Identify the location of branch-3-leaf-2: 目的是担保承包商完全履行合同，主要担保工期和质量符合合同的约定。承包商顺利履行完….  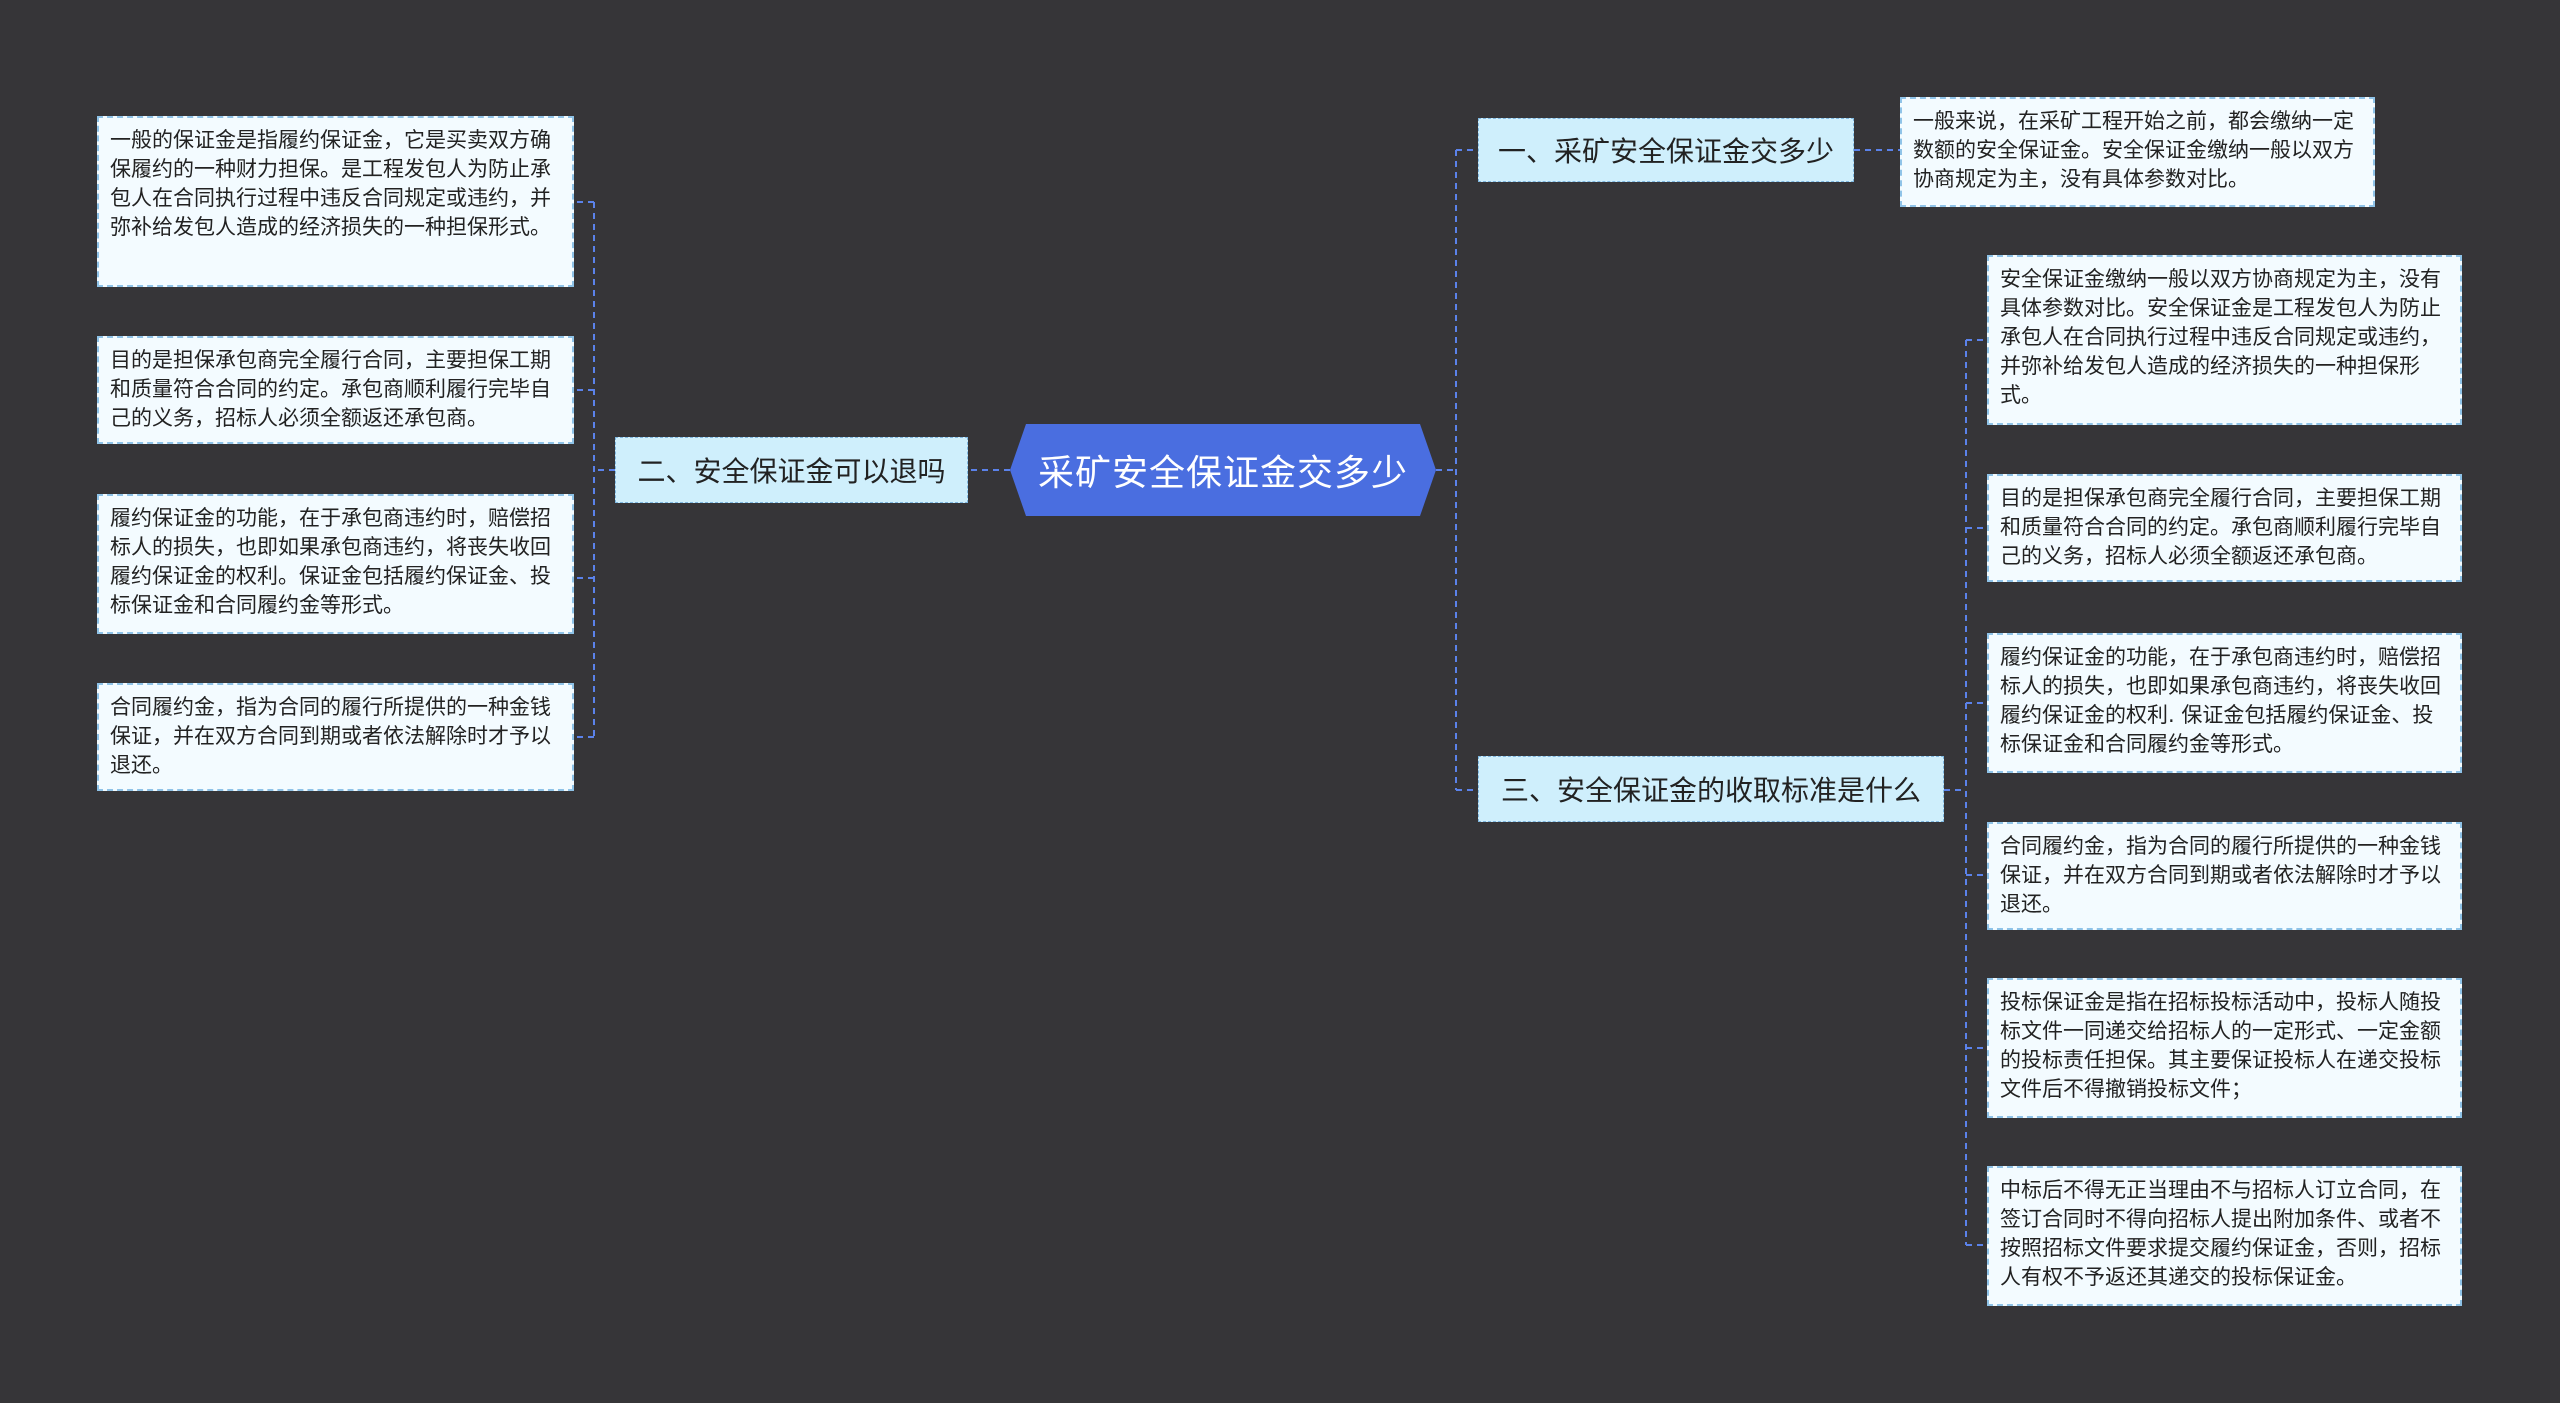
(2224, 528).